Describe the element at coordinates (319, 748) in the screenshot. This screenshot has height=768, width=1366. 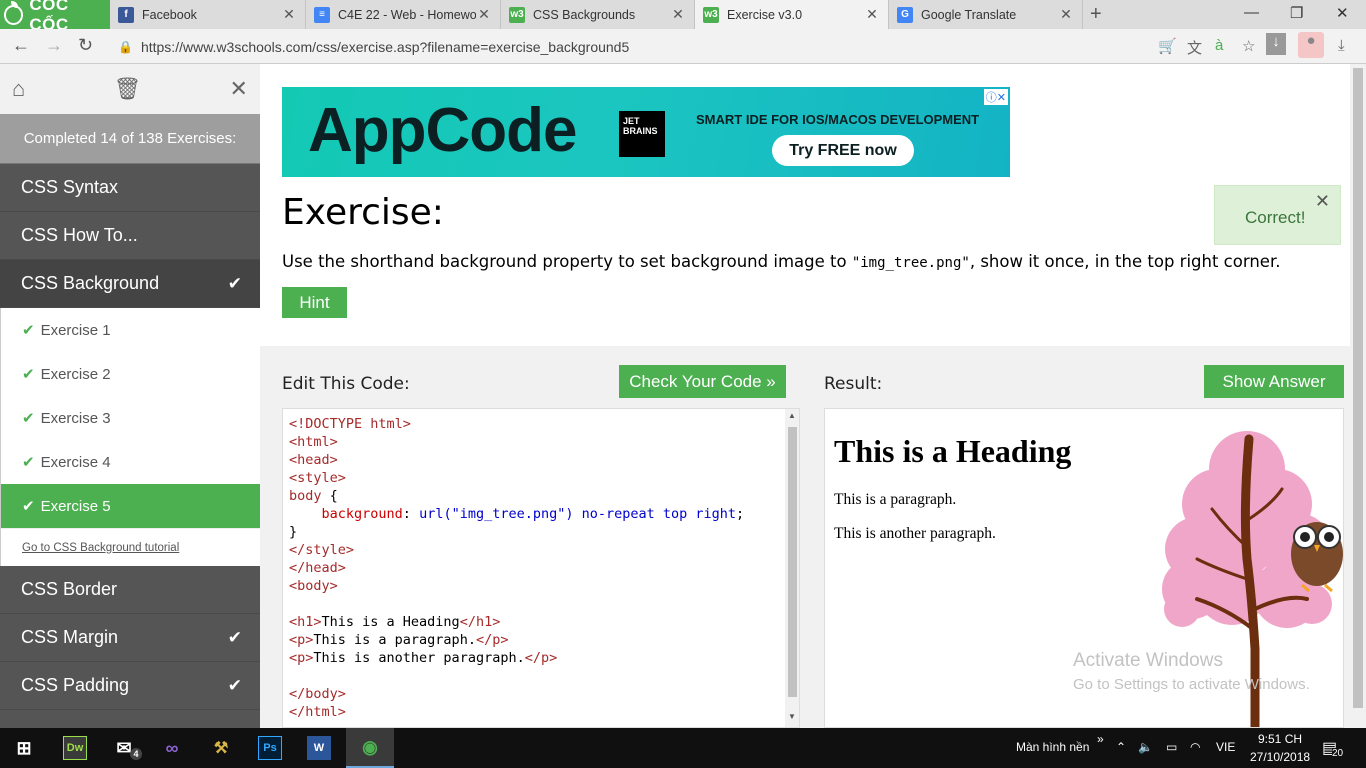
I see `word-icon: W` at that location.